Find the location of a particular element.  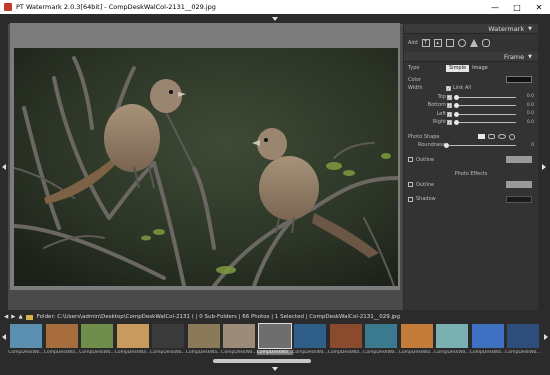

shape-ellipse-icon is located at coordinates (502, 137).